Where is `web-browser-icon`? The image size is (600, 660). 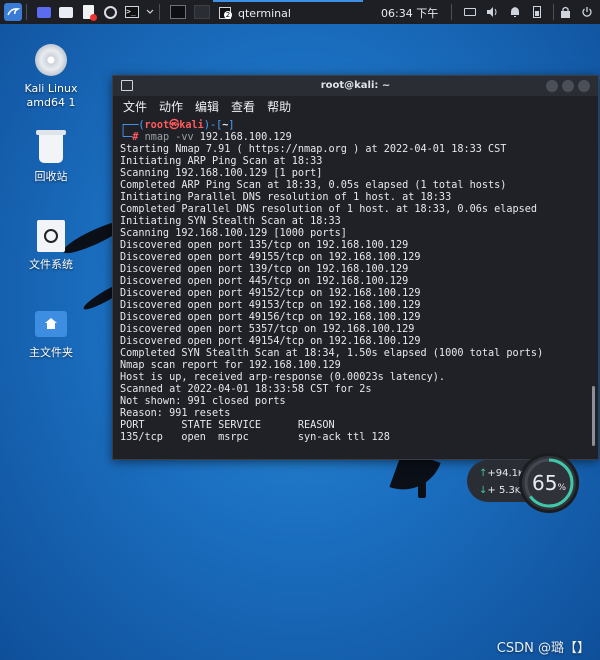 web-browser-icon is located at coordinates (110, 12).